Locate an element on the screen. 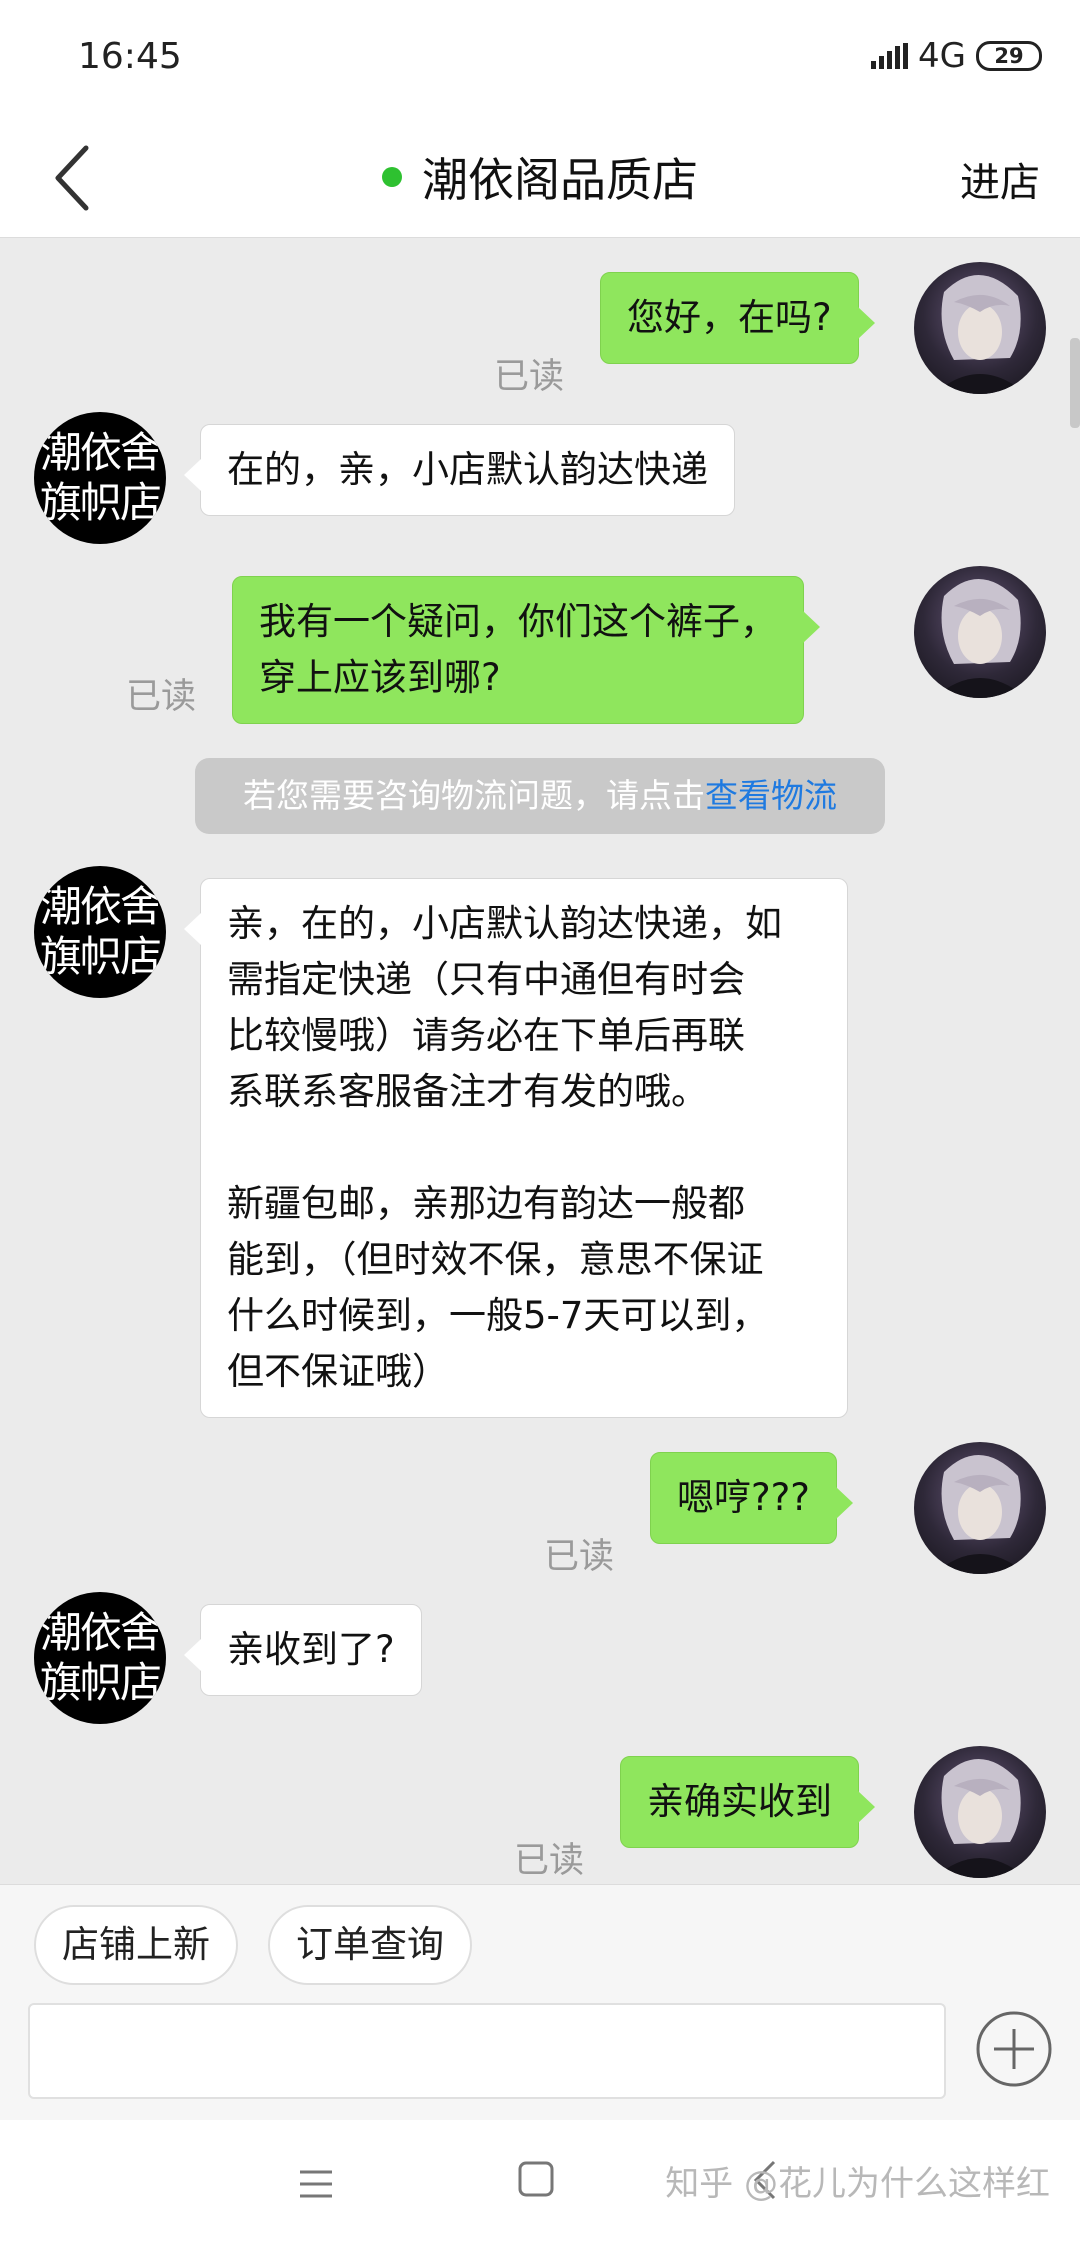 The height and width of the screenshot is (2248, 1080). shop-message-bubble: 亲收到了? is located at coordinates (303, 1650).